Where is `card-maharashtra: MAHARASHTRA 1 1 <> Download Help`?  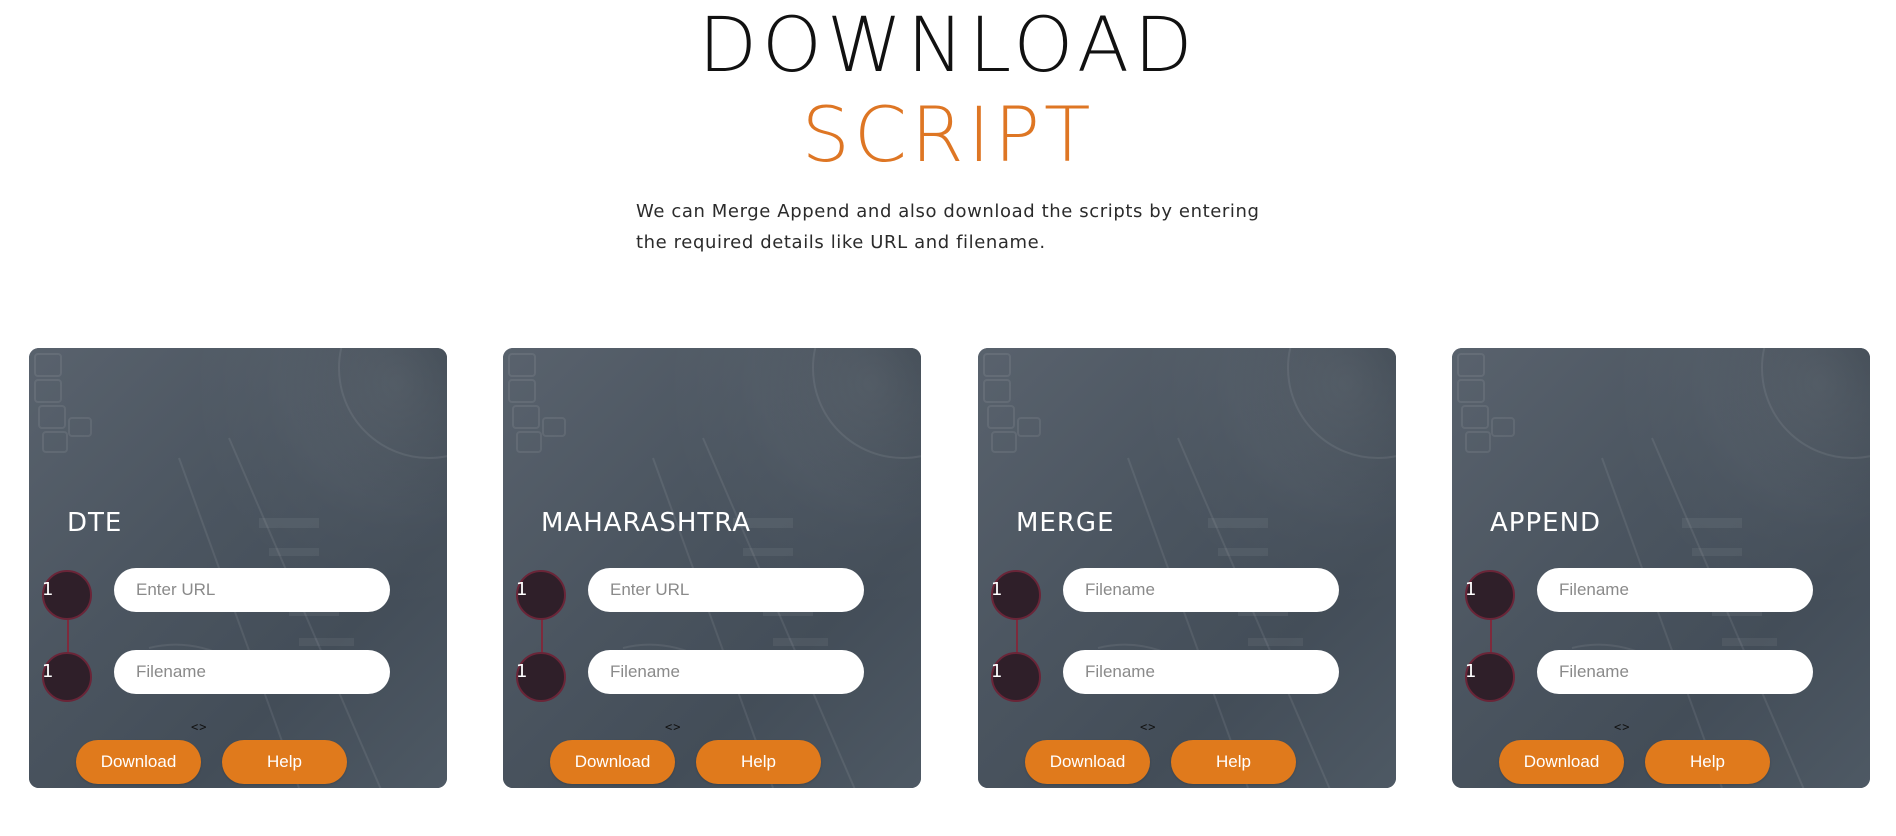
card-maharashtra: MAHARASHTRA 1 1 <> Download Help is located at coordinates (712, 568).